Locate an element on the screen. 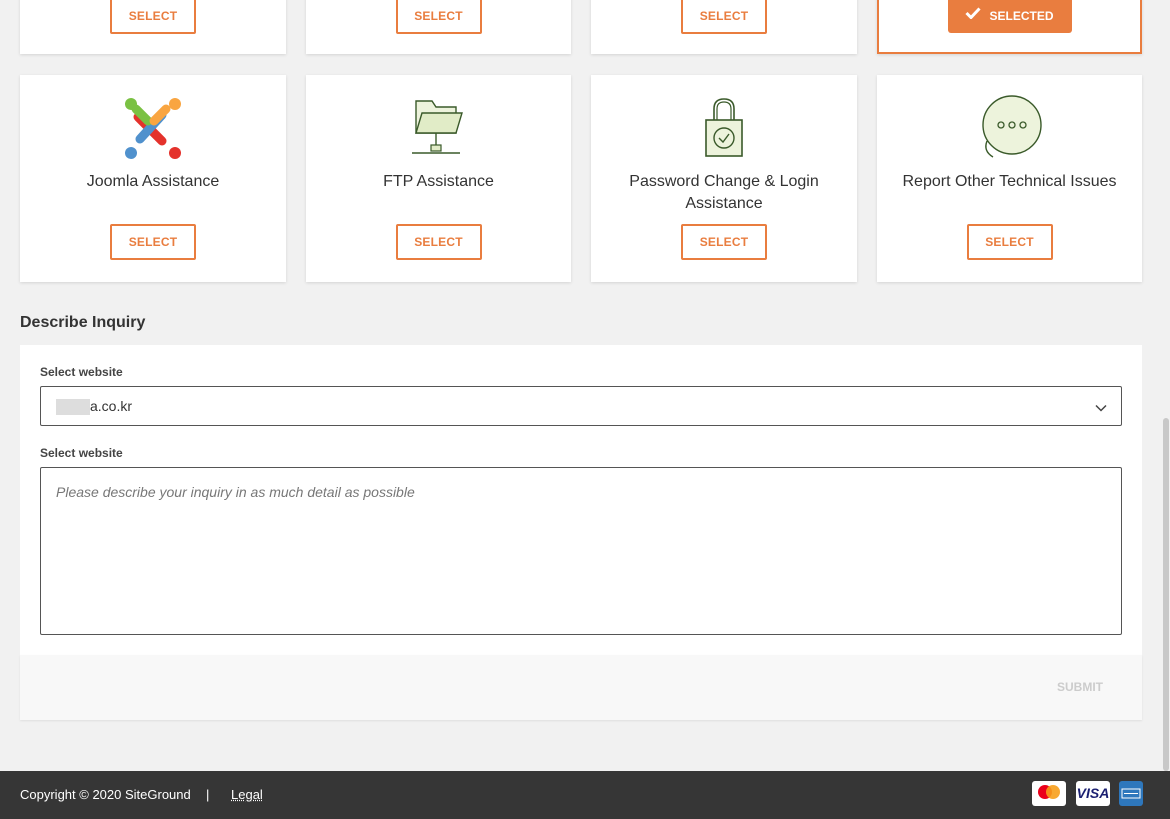  service-card-top-4-selected: SELECTED is located at coordinates (1009, 27).